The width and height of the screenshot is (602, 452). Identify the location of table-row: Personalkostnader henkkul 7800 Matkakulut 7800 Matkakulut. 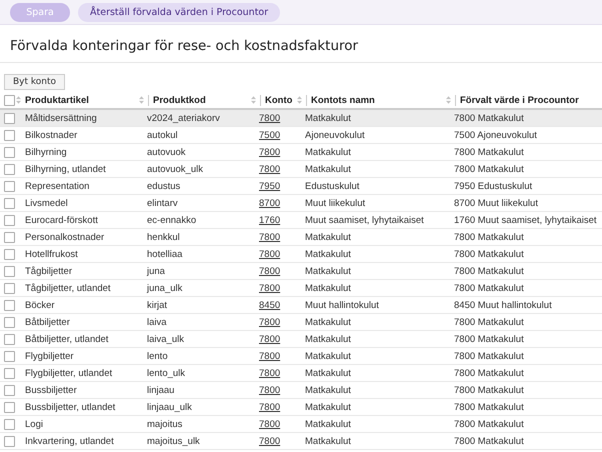
(301, 237).